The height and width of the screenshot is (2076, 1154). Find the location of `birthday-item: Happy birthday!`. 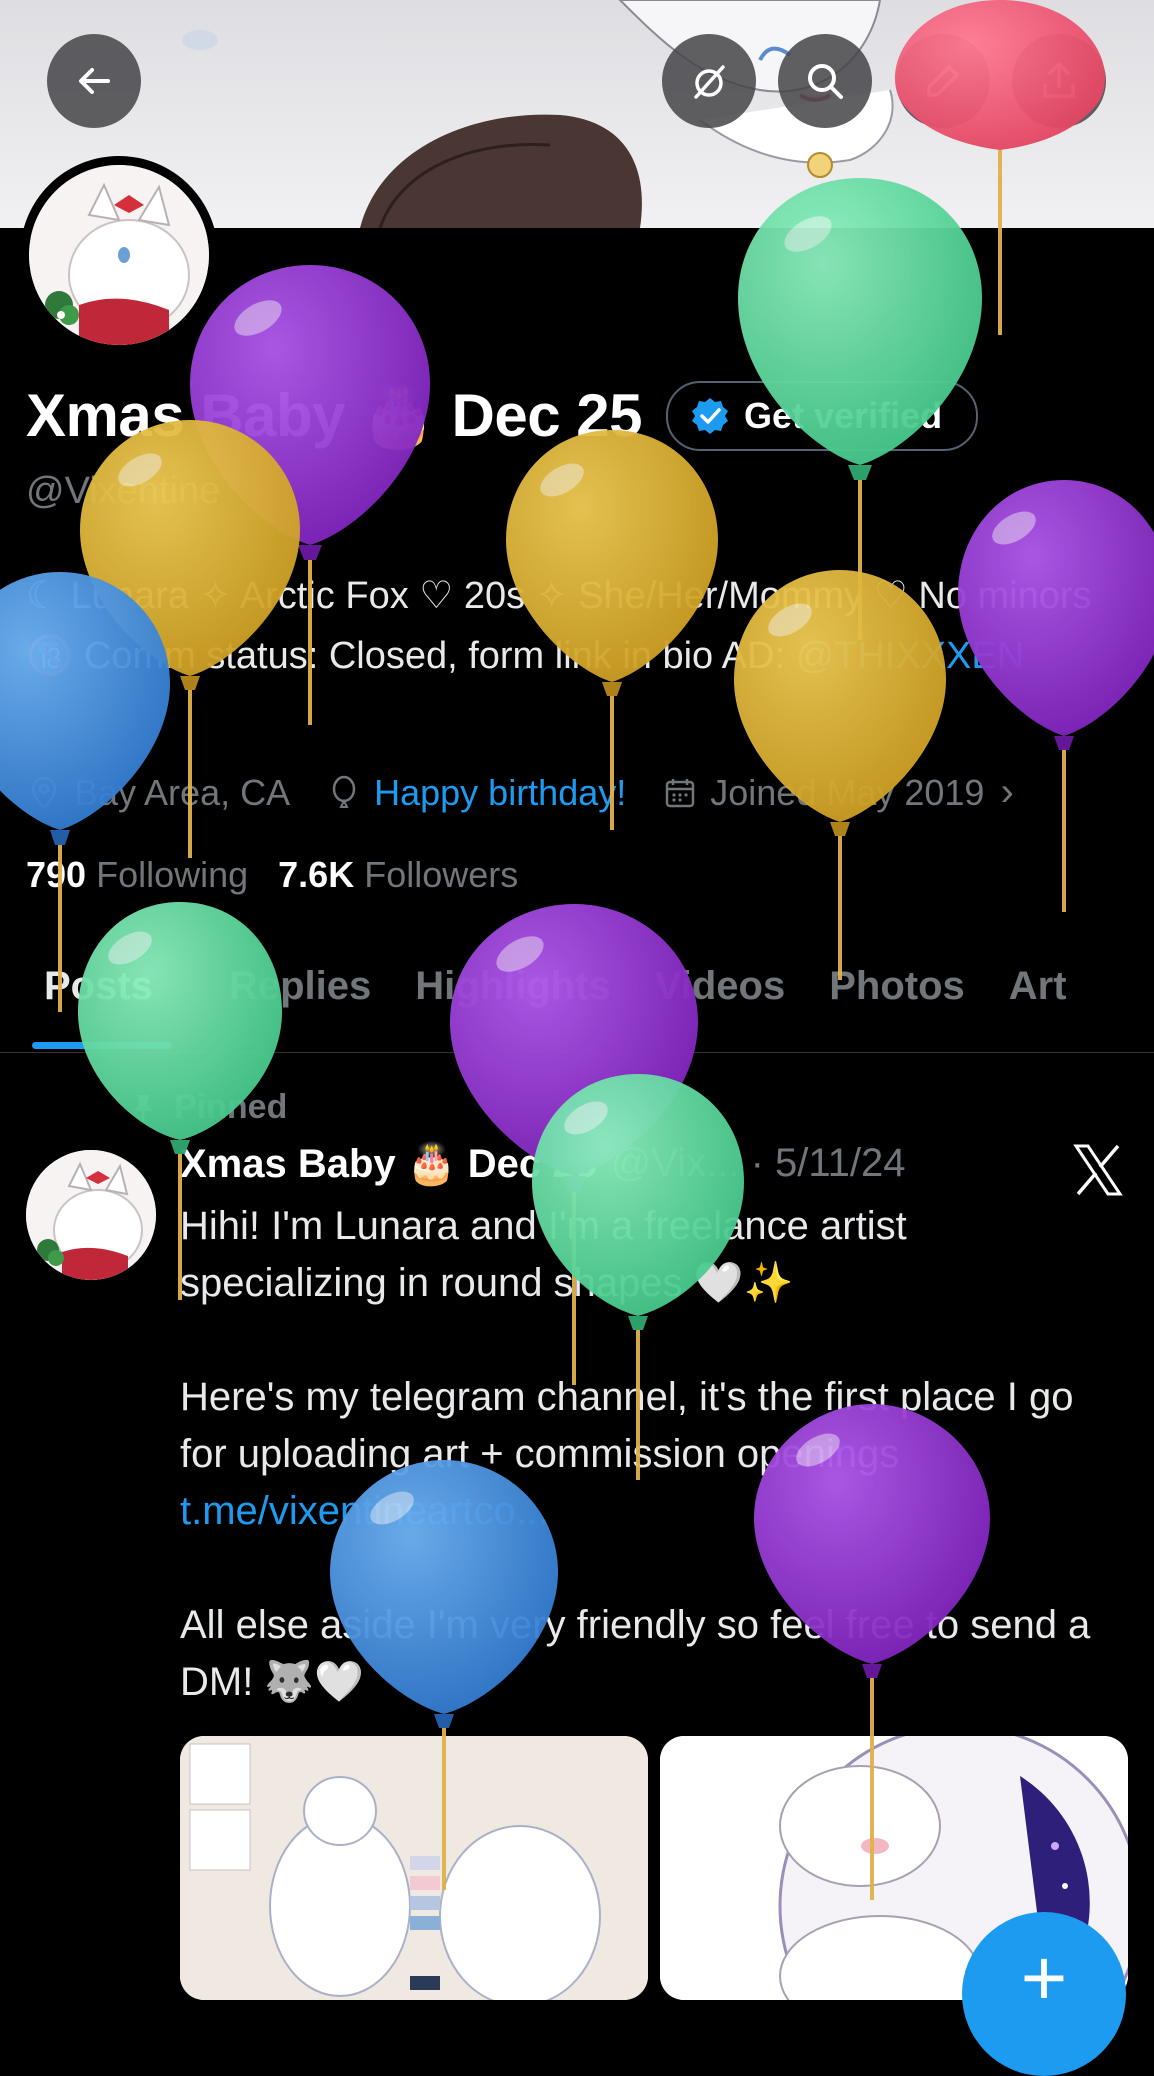

birthday-item: Happy birthday! is located at coordinates (476, 793).